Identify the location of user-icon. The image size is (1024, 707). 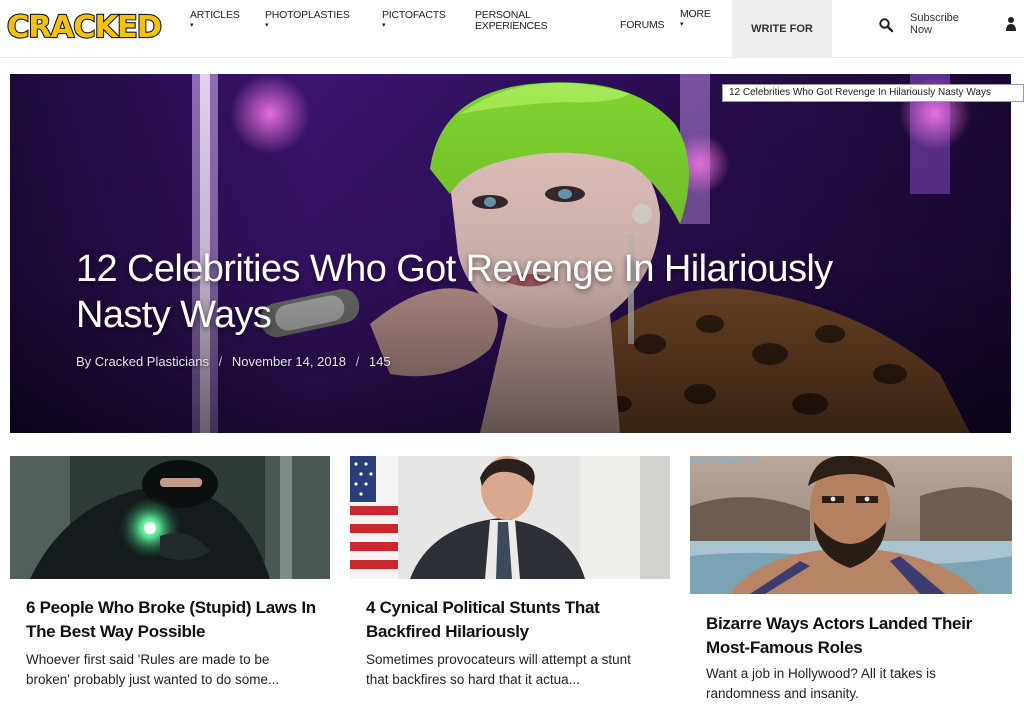
(1011, 24).